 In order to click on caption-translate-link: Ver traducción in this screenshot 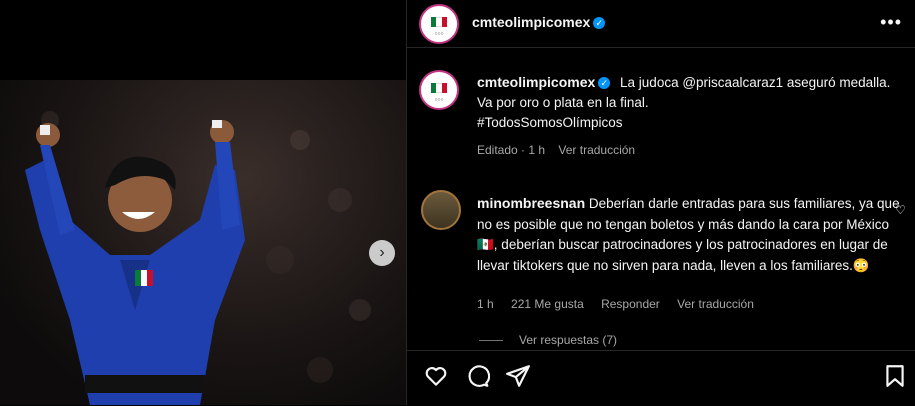, I will do `click(596, 150)`.